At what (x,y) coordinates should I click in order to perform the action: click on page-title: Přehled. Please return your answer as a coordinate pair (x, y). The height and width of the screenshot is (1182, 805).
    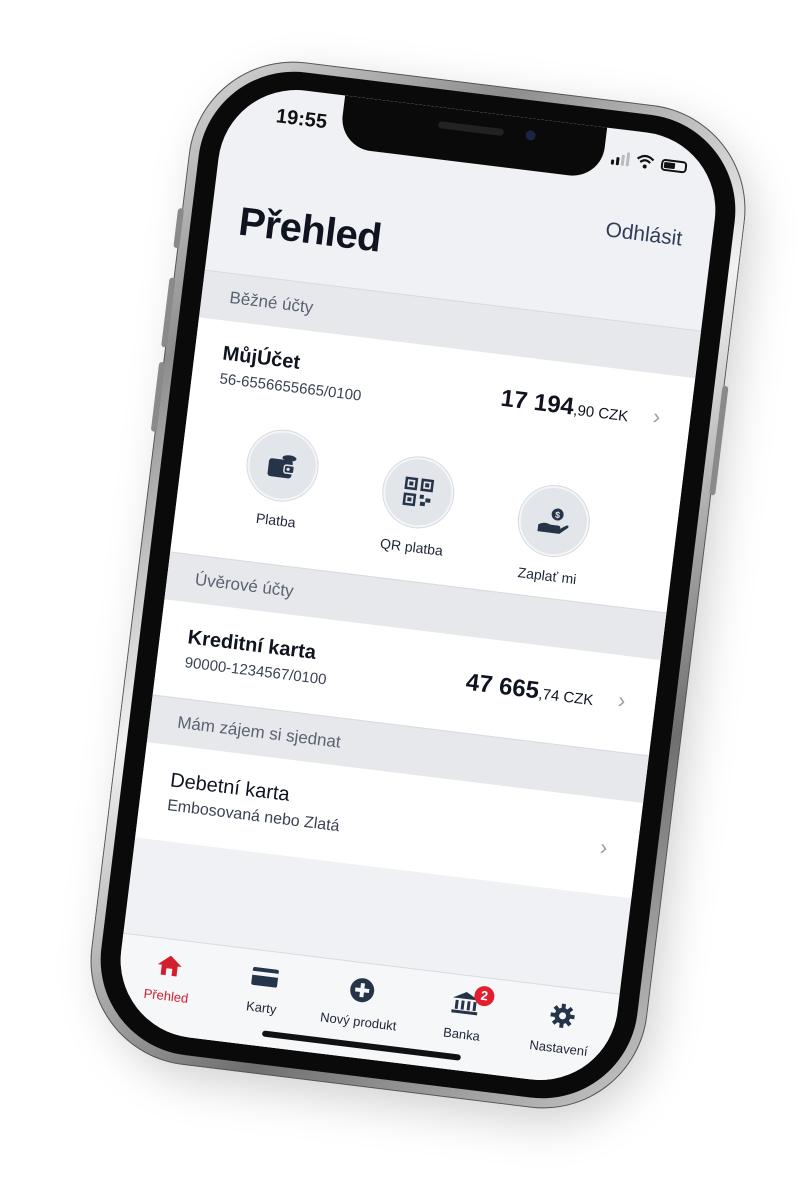
    Looking at the image, I should click on (310, 230).